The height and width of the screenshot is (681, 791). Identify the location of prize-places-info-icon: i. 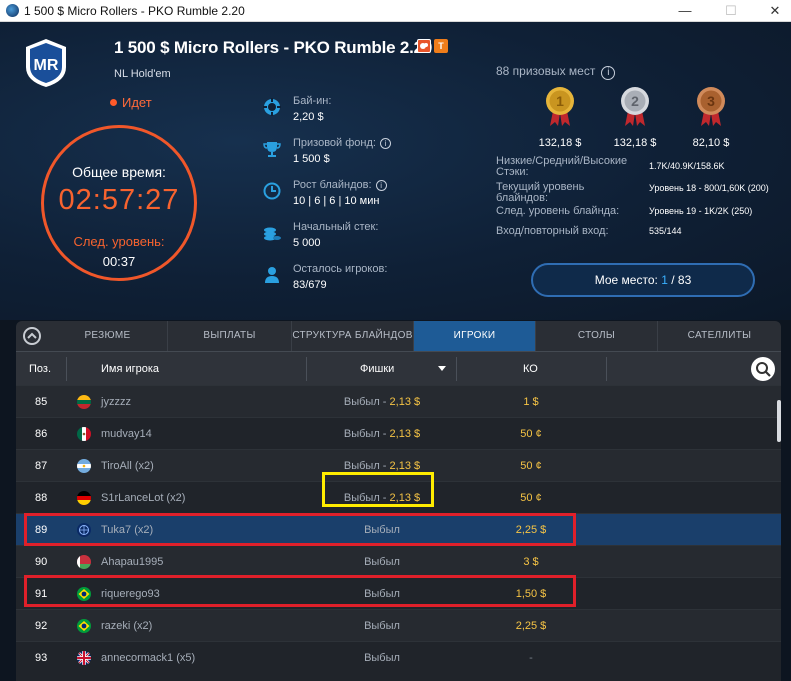
(608, 73).